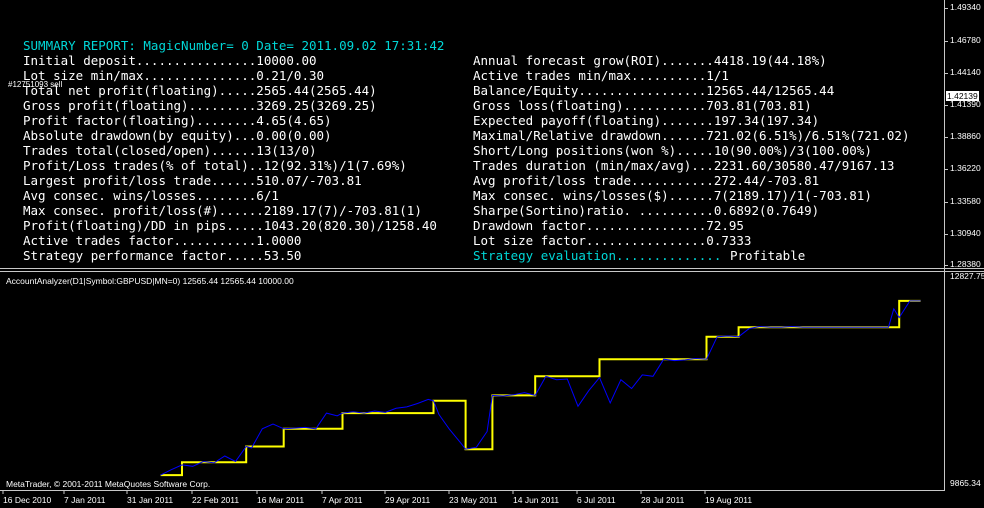 The width and height of the screenshot is (984, 508). I want to click on date-label: 14 Jun 2011, so click(536, 500).